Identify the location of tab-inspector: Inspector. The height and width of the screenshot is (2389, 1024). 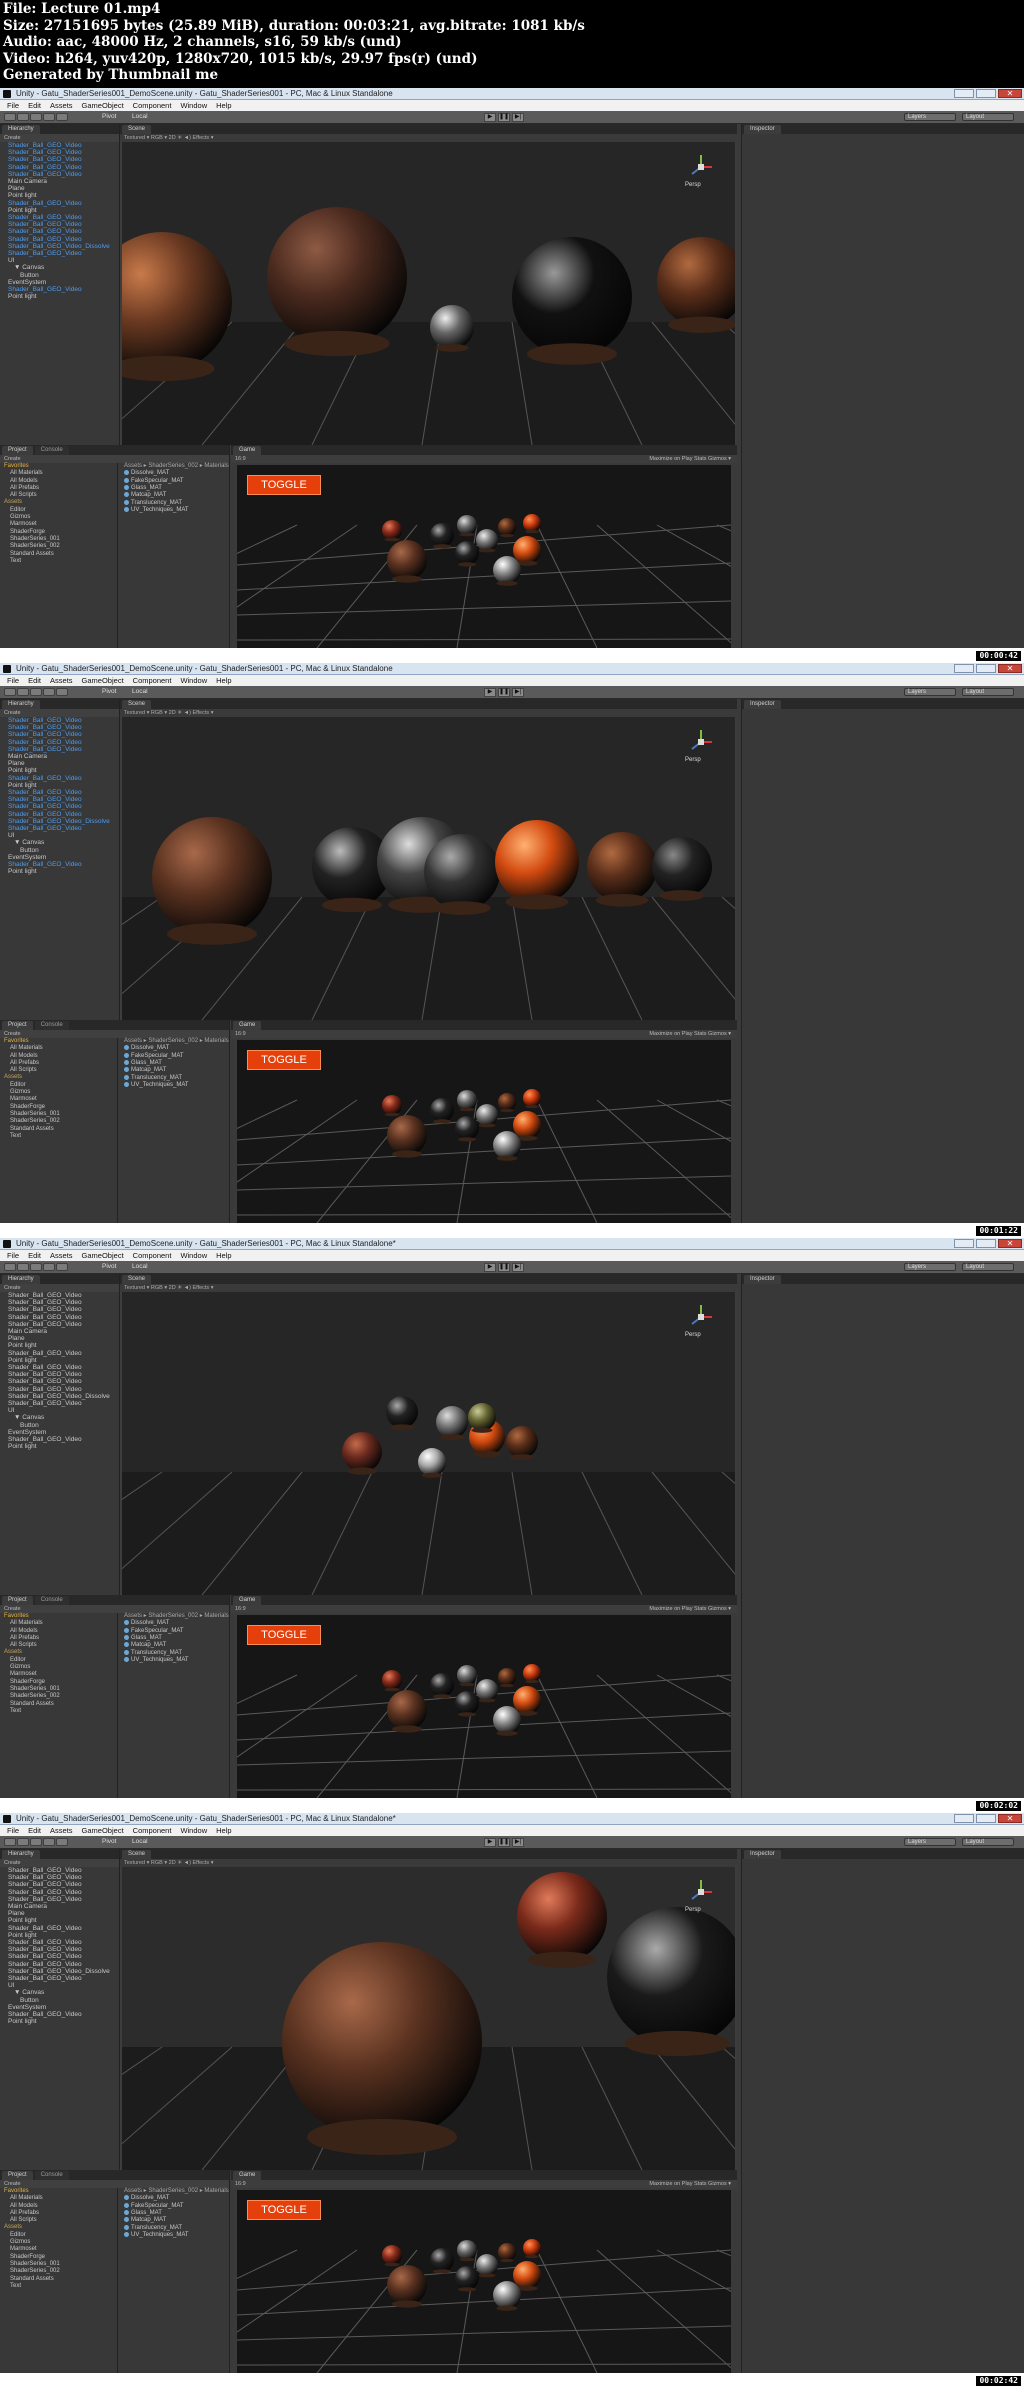
(762, 129).